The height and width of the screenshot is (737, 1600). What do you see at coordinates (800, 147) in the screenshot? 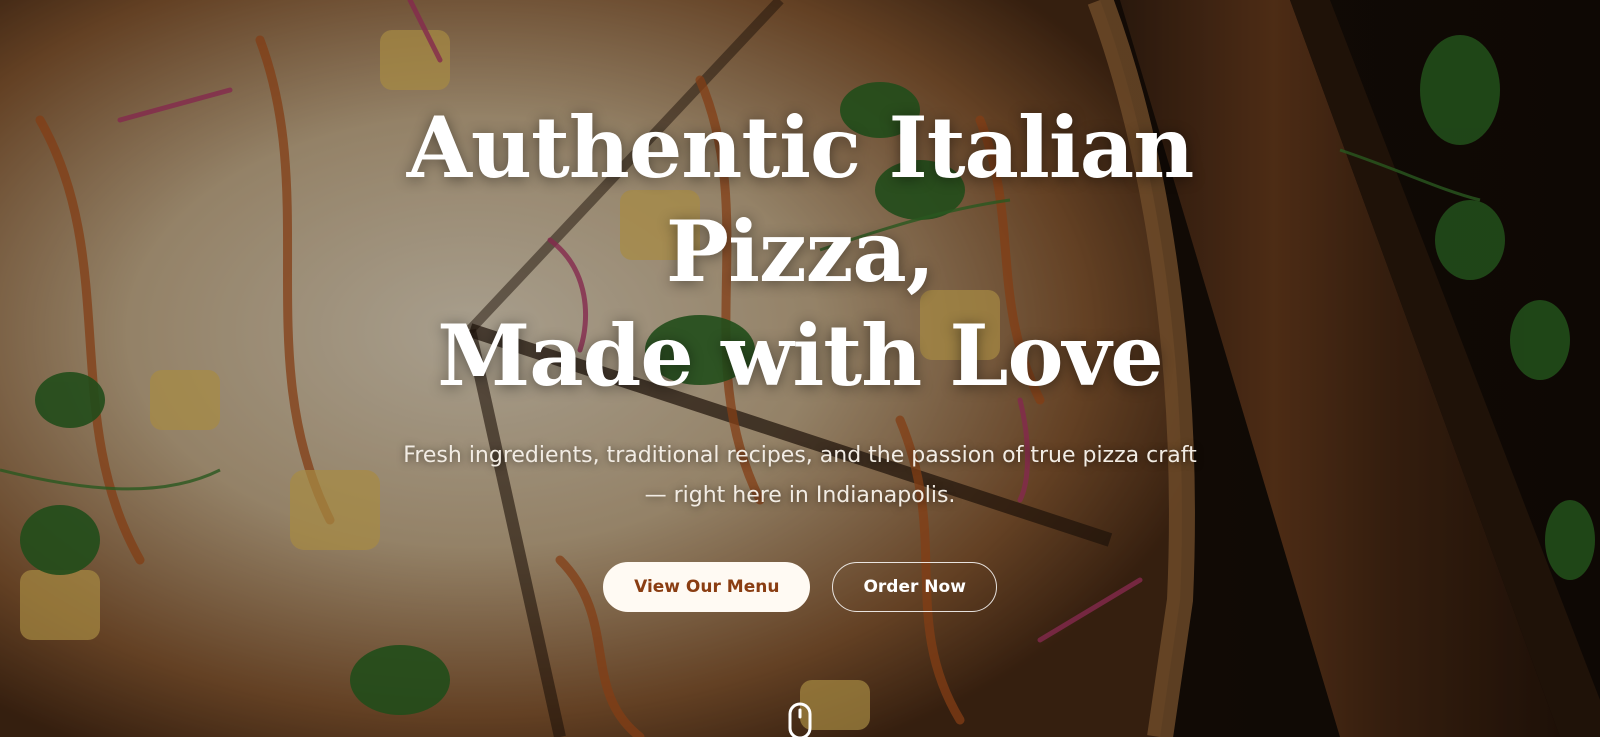
I see `hero-title-line-1: Authentic Italian` at bounding box center [800, 147].